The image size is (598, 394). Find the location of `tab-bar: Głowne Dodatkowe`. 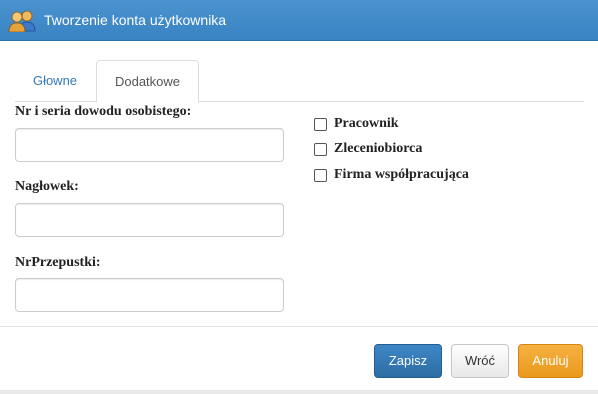

tab-bar: Głowne Dodatkowe is located at coordinates (299, 81).